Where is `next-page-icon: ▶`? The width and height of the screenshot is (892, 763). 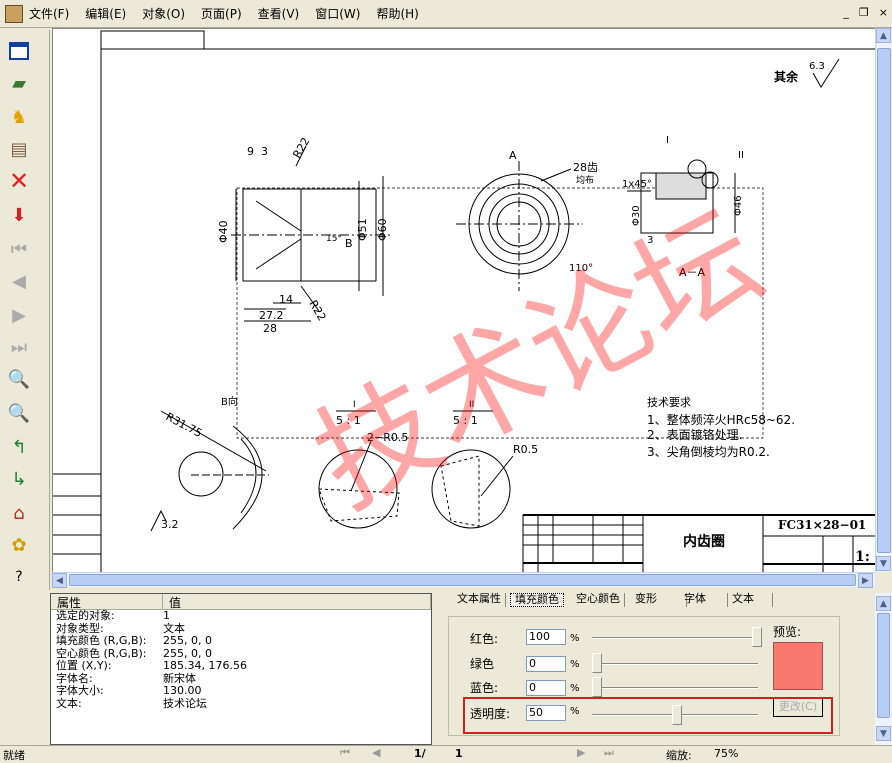 next-page-icon: ▶ is located at coordinates (19, 315).